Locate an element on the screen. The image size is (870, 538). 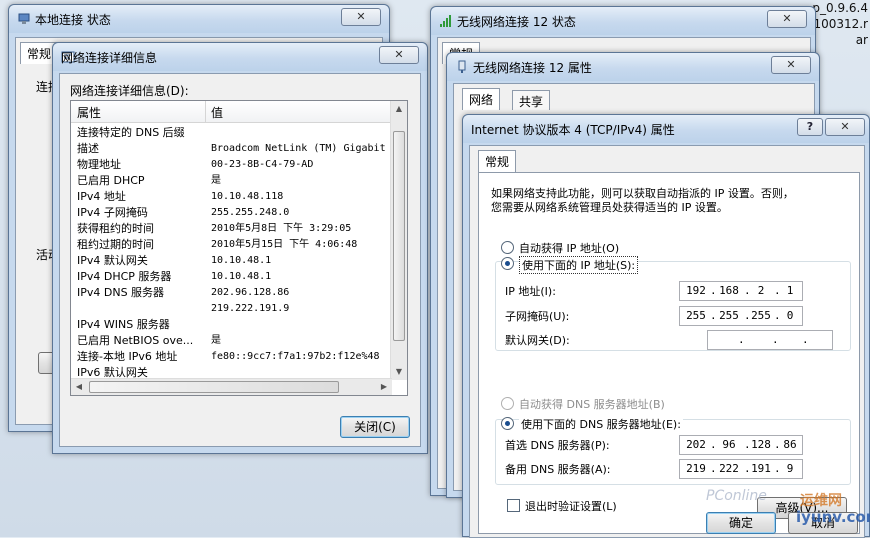
table-row: 连接特定的 DNS 后缀 is located at coordinates (231, 133).